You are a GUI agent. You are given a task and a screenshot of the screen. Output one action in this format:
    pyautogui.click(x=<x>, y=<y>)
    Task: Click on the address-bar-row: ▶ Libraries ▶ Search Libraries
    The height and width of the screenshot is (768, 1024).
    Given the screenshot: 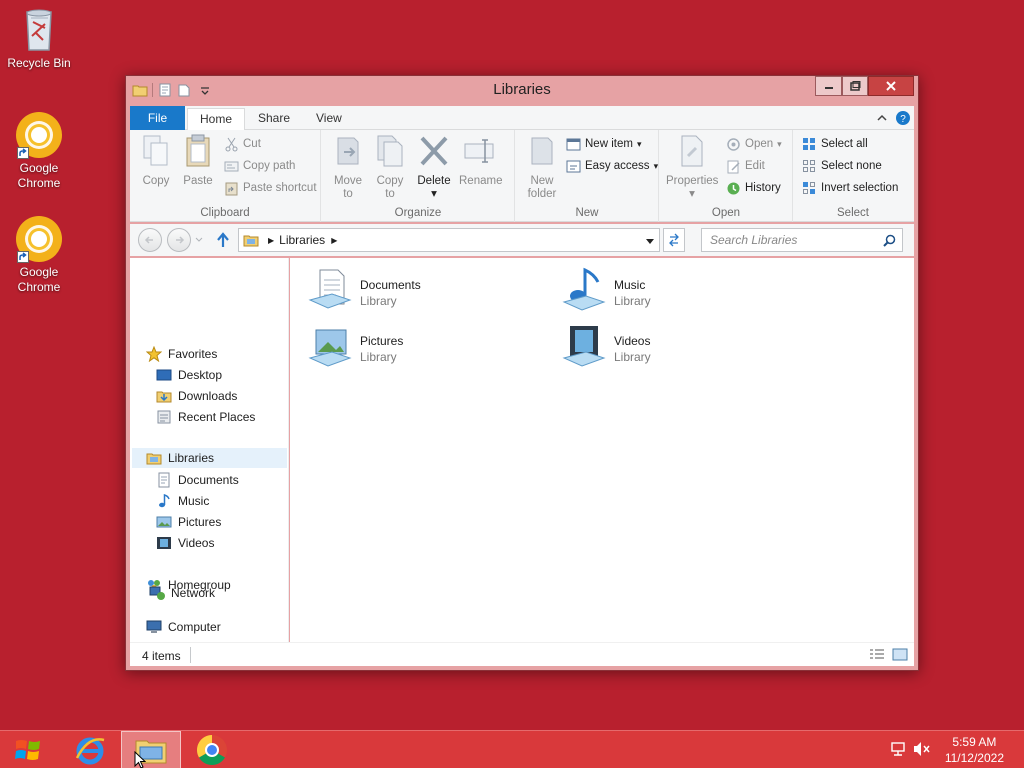 What is the action you would take?
    pyautogui.click(x=522, y=240)
    